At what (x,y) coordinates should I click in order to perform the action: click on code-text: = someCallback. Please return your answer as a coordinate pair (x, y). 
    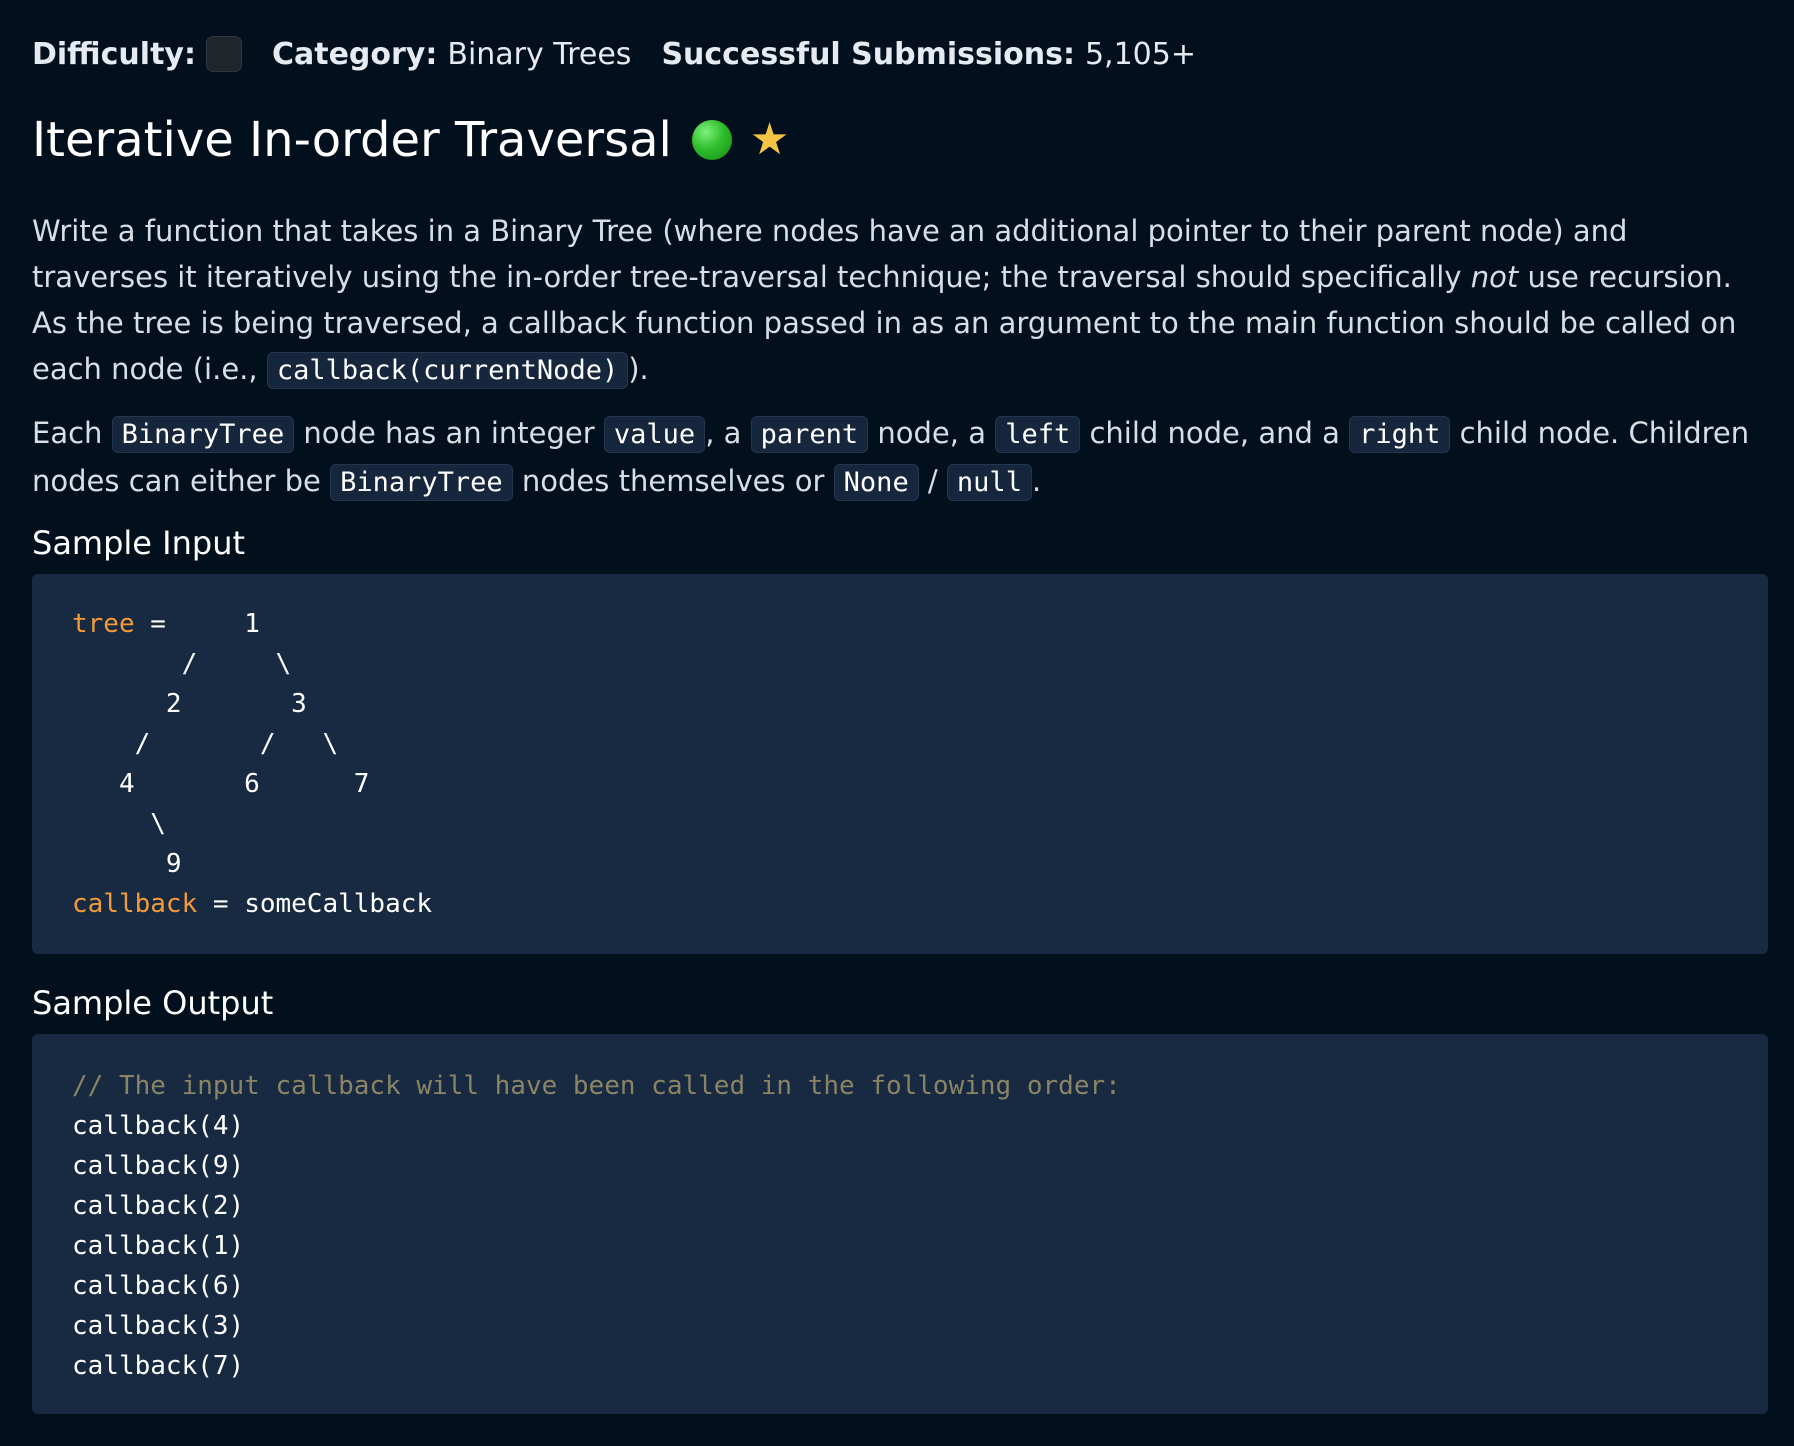
    Looking at the image, I should click on (315, 904).